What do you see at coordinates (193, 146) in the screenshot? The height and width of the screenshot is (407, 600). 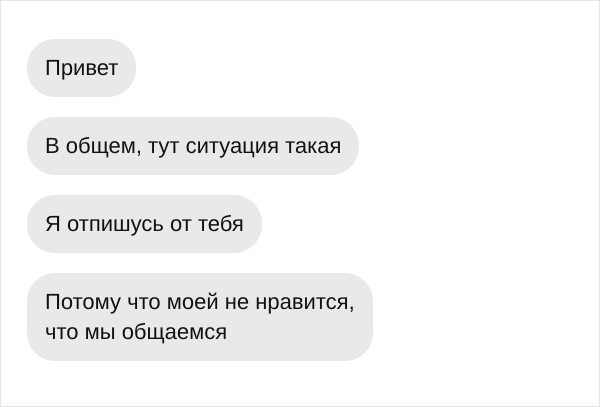 I see `message-bubble: В общем, тут ситуация такая` at bounding box center [193, 146].